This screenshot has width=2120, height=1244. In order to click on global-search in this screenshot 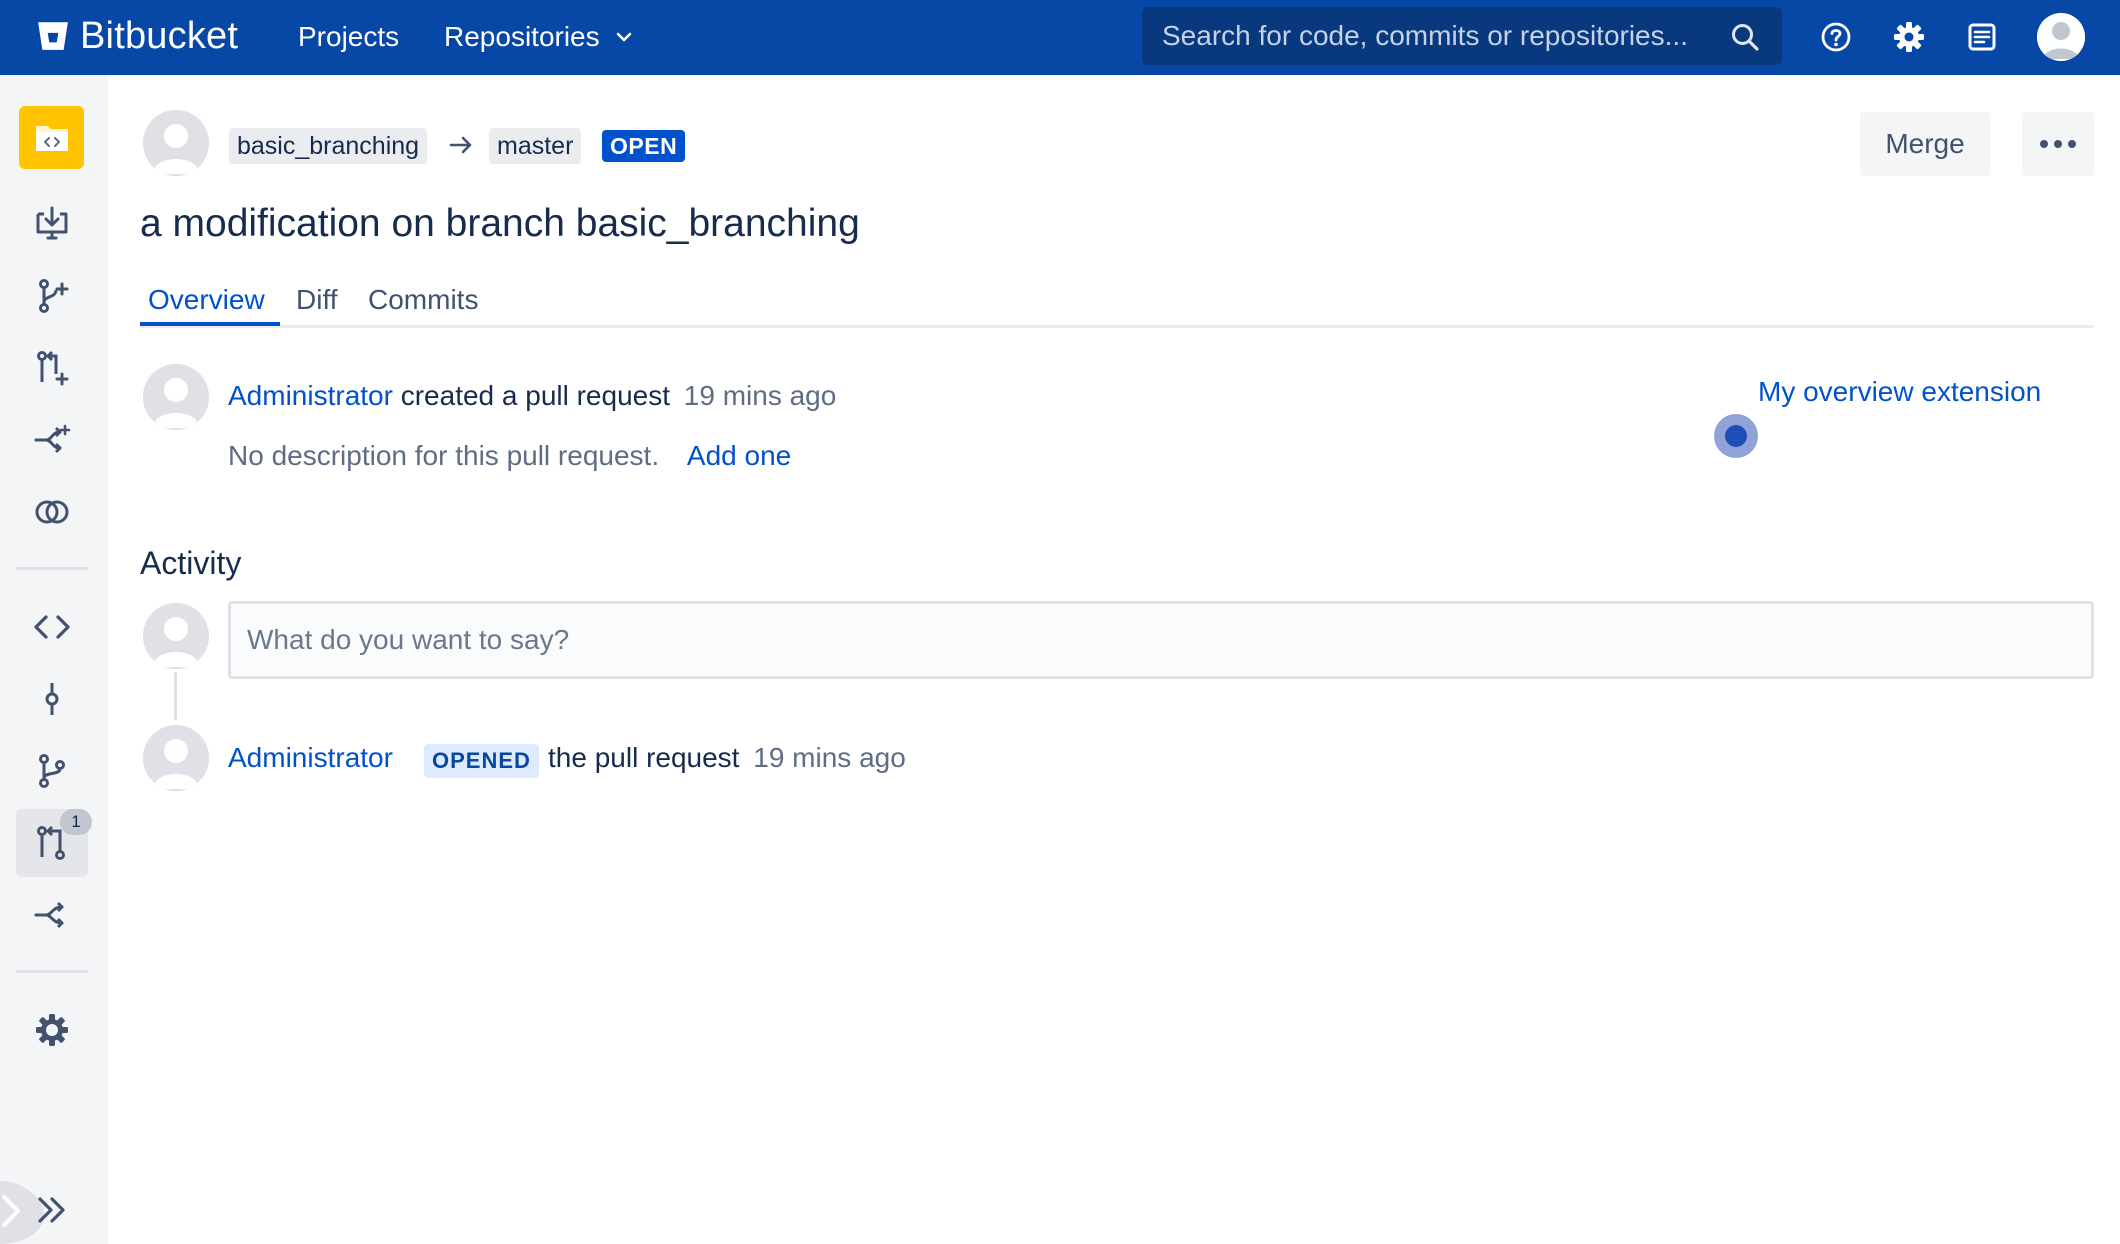, I will do `click(1462, 36)`.